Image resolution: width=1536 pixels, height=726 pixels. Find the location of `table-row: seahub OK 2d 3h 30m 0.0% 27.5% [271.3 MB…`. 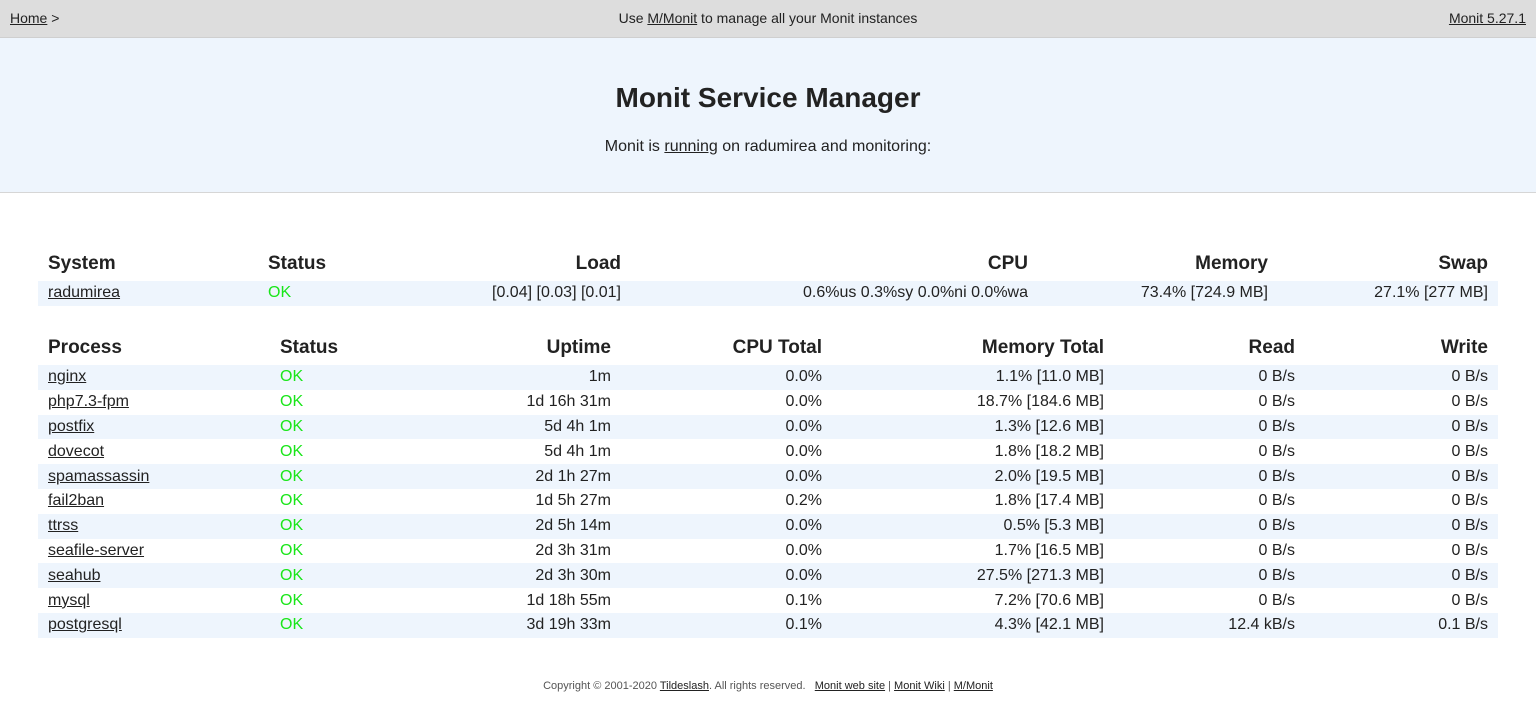

table-row: seahub OK 2d 3h 30m 0.0% 27.5% [271.3 MB… is located at coordinates (768, 576).